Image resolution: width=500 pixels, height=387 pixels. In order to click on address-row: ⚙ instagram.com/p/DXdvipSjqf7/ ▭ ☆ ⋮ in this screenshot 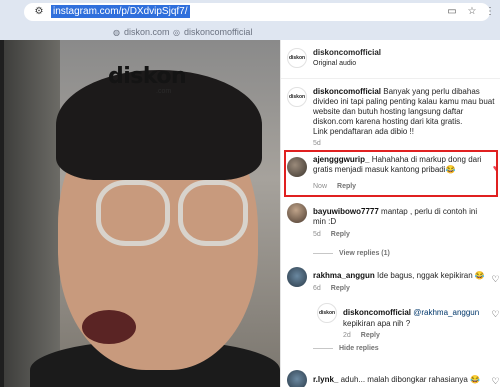, I will do `click(250, 12)`.